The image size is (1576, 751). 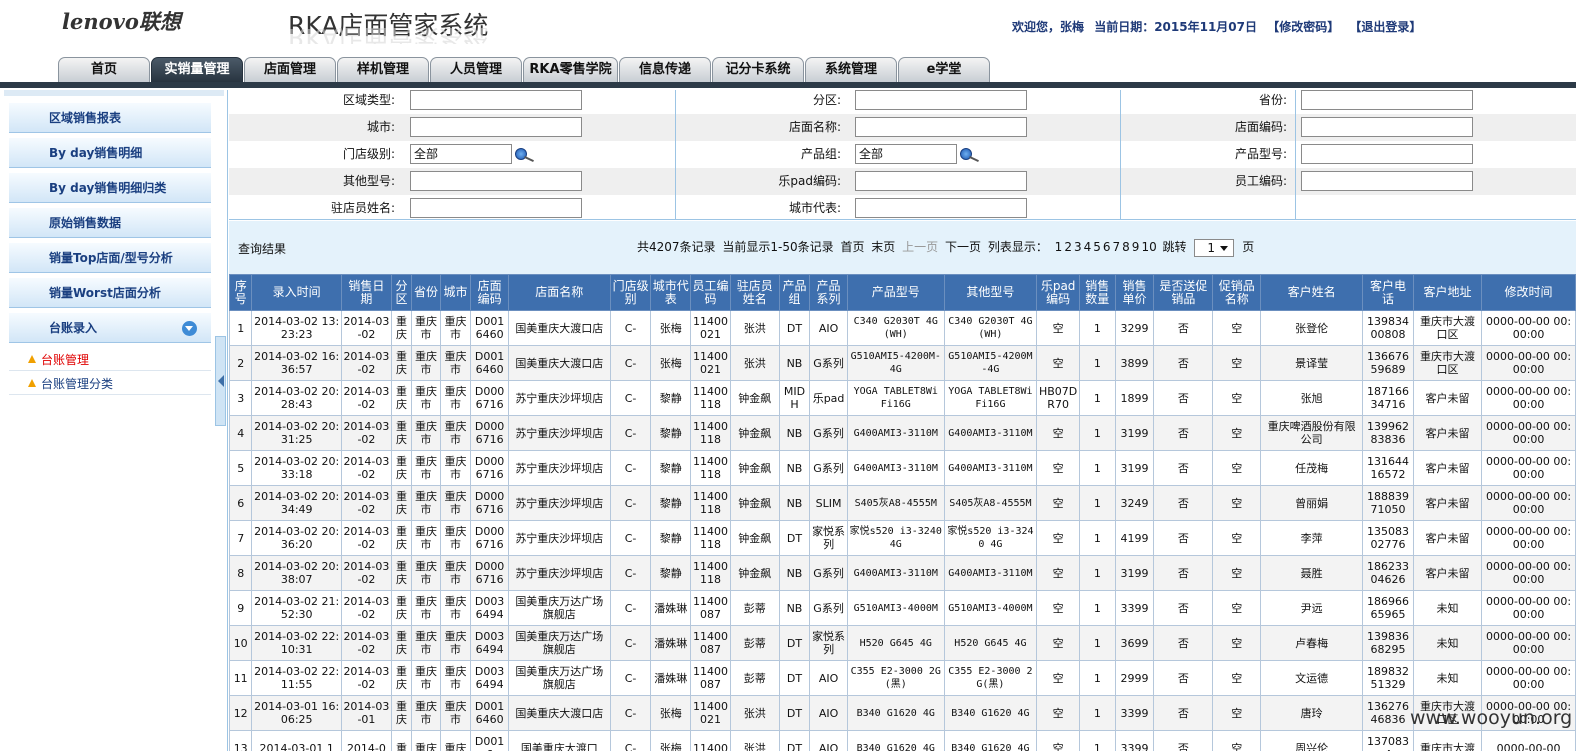 What do you see at coordinates (758, 70) in the screenshot?
I see `nav-tab-8: 记分卡系统` at bounding box center [758, 70].